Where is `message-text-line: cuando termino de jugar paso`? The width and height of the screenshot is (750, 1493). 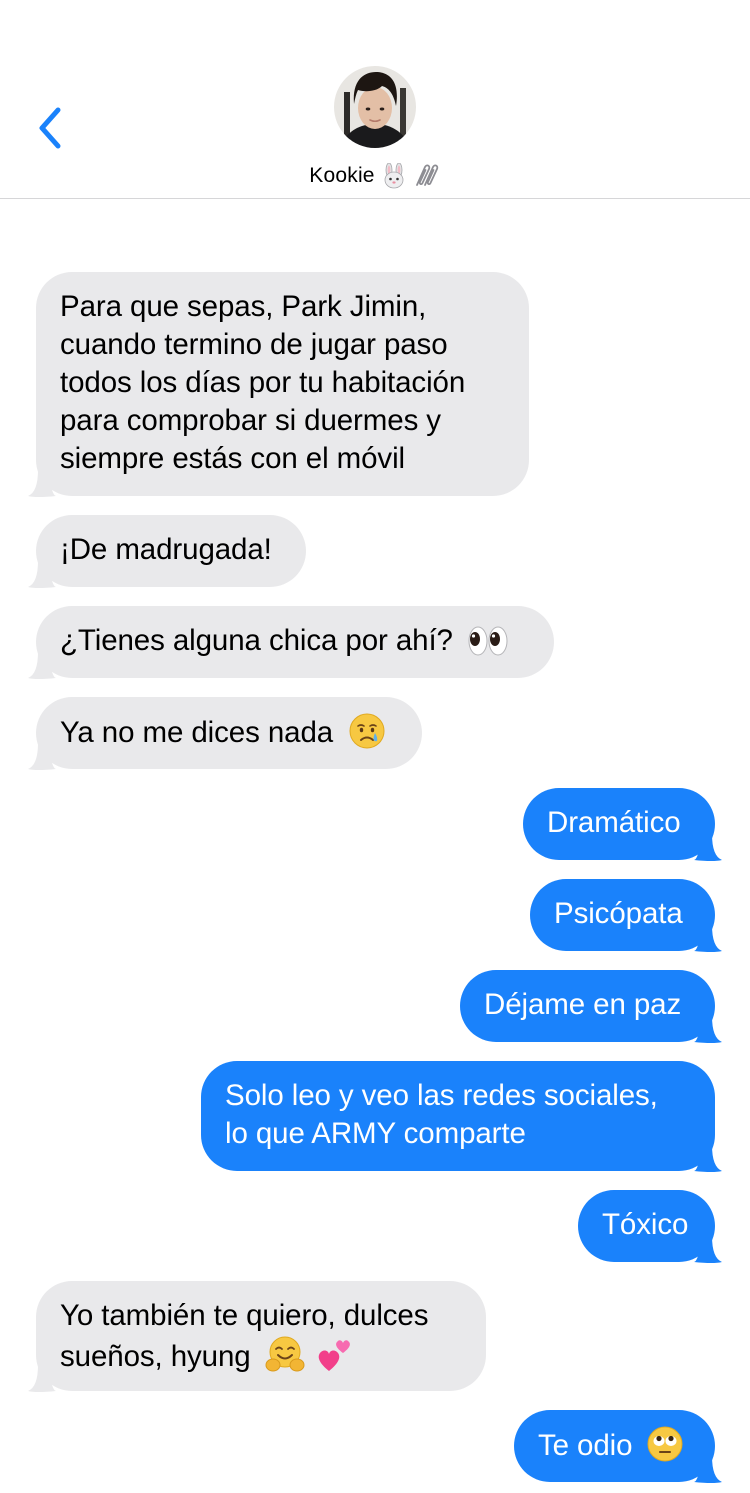 message-text-line: cuando termino de jugar paso is located at coordinates (254, 344).